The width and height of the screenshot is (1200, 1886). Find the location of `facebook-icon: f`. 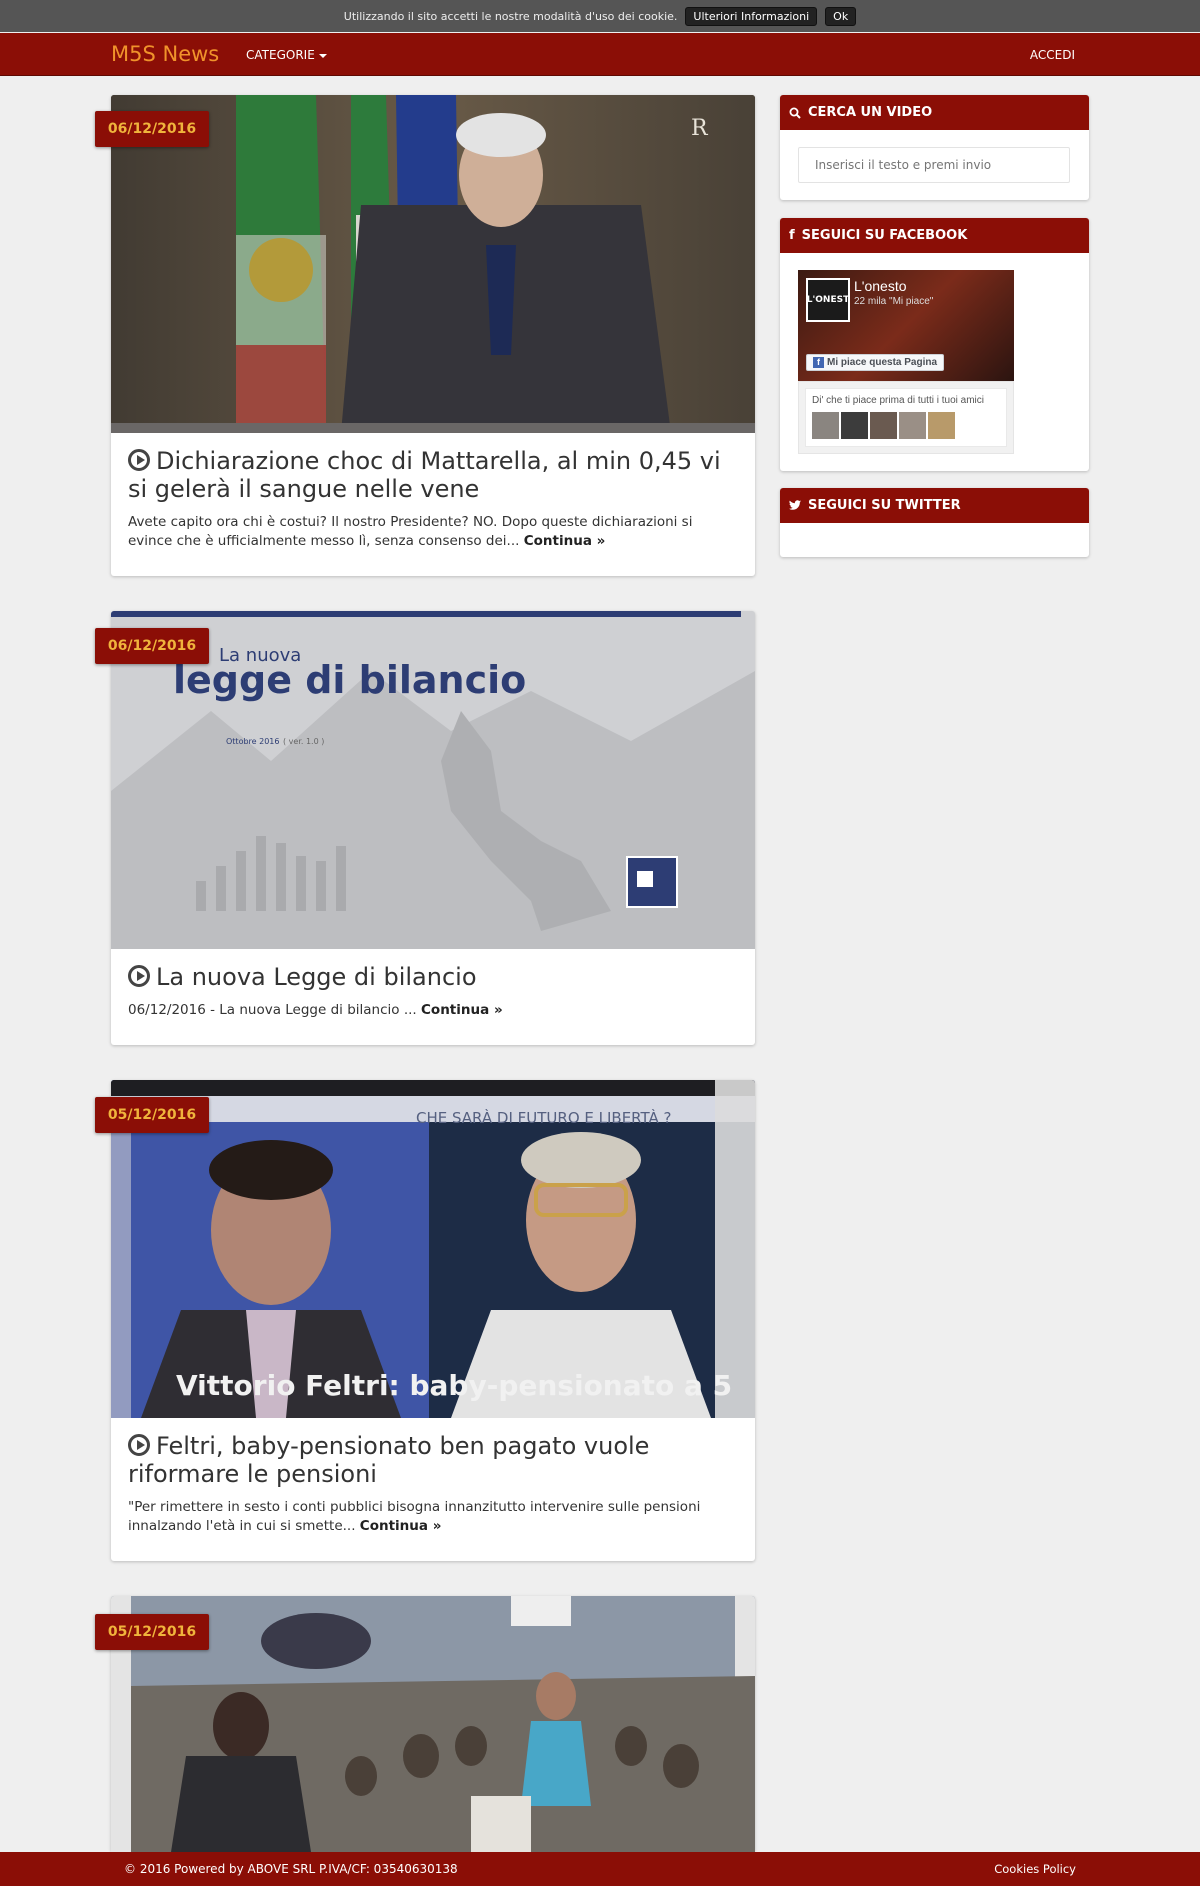

facebook-icon: f is located at coordinates (792, 235).